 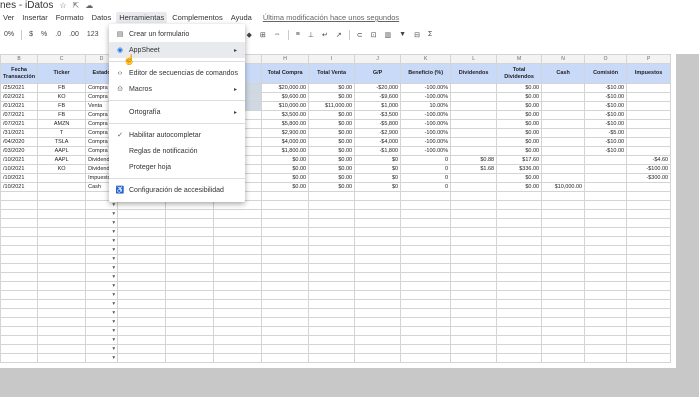 I want to click on table-cell: KO, so click(x=62, y=97).